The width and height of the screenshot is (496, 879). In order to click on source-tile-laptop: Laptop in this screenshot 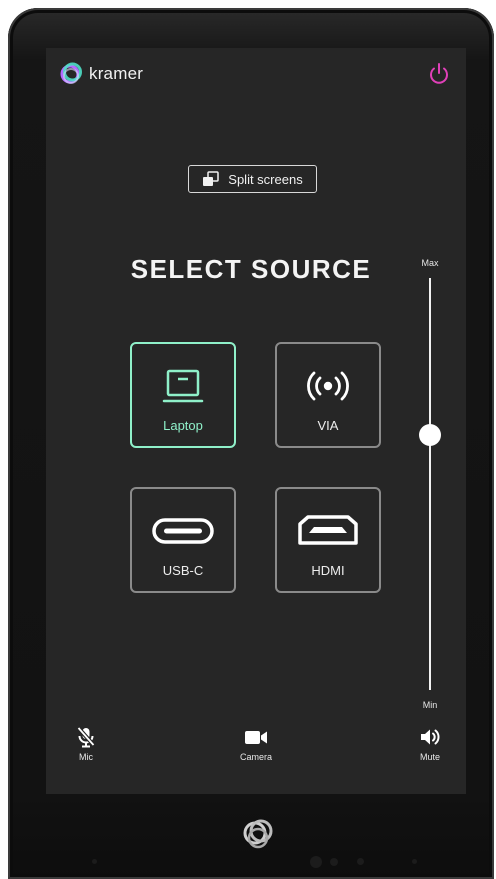, I will do `click(183, 395)`.